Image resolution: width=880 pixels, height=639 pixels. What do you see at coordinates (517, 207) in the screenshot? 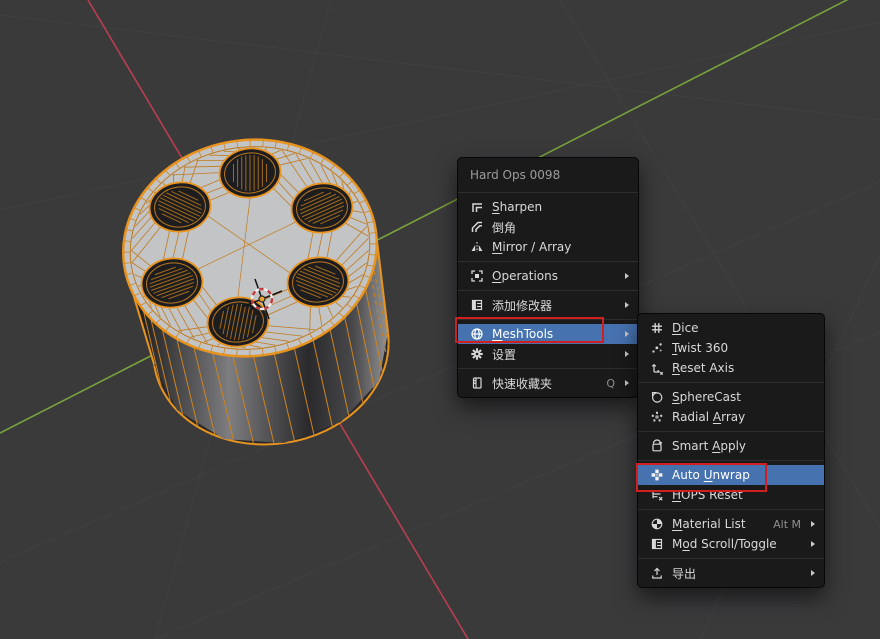
I see `menu-item-label: Sharpen` at bounding box center [517, 207].